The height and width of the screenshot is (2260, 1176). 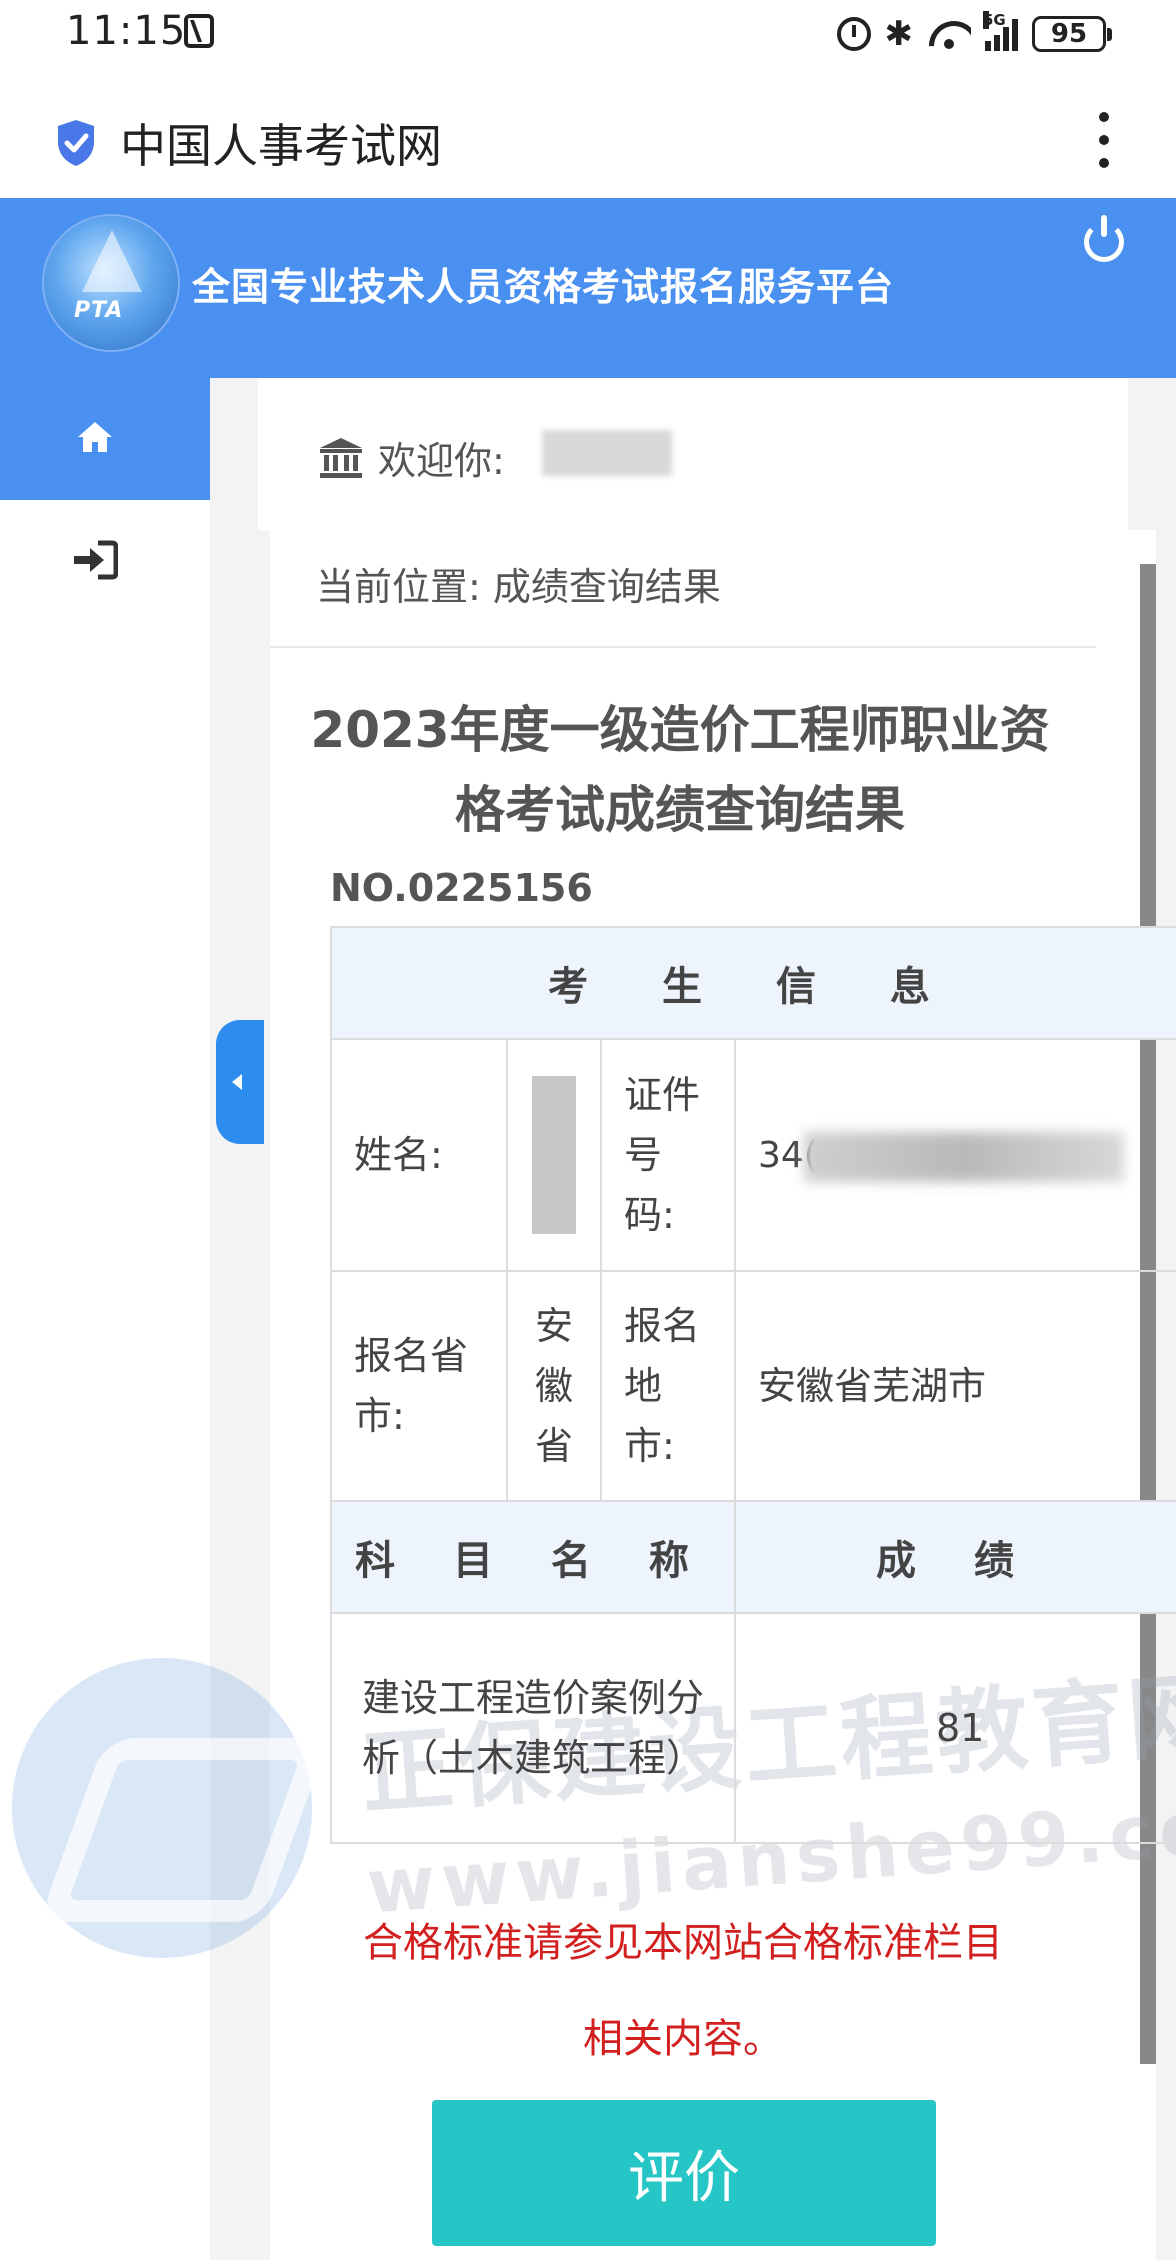 I want to click on subject-score: 81, so click(x=954, y=1728).